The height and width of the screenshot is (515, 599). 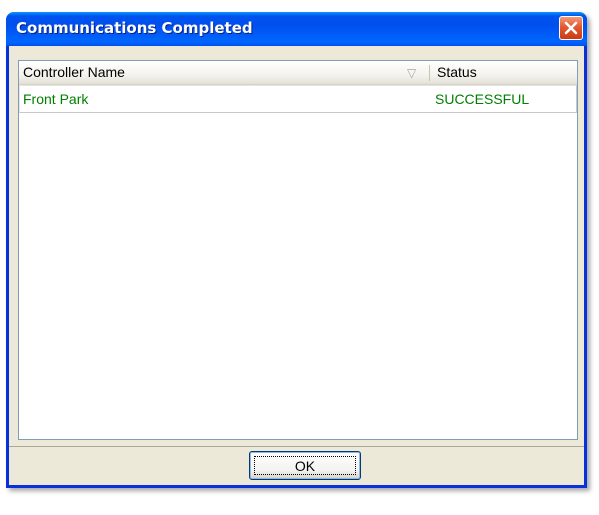 I want to click on close-button, so click(x=571, y=28).